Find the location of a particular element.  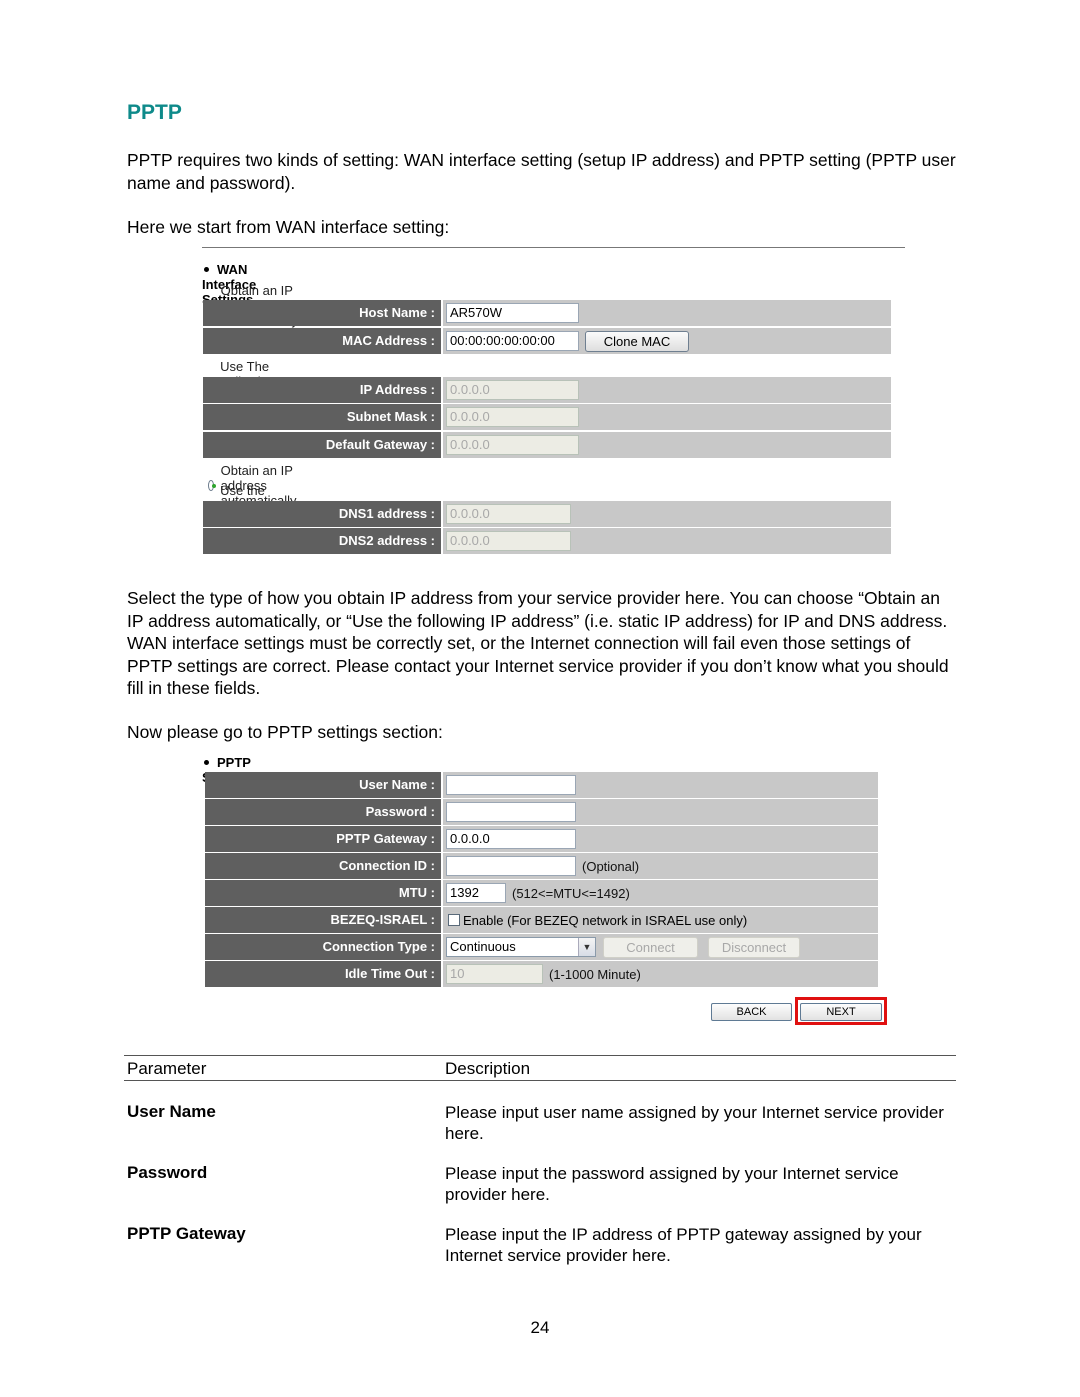

host-name-input: AR570W is located at coordinates (512, 313).